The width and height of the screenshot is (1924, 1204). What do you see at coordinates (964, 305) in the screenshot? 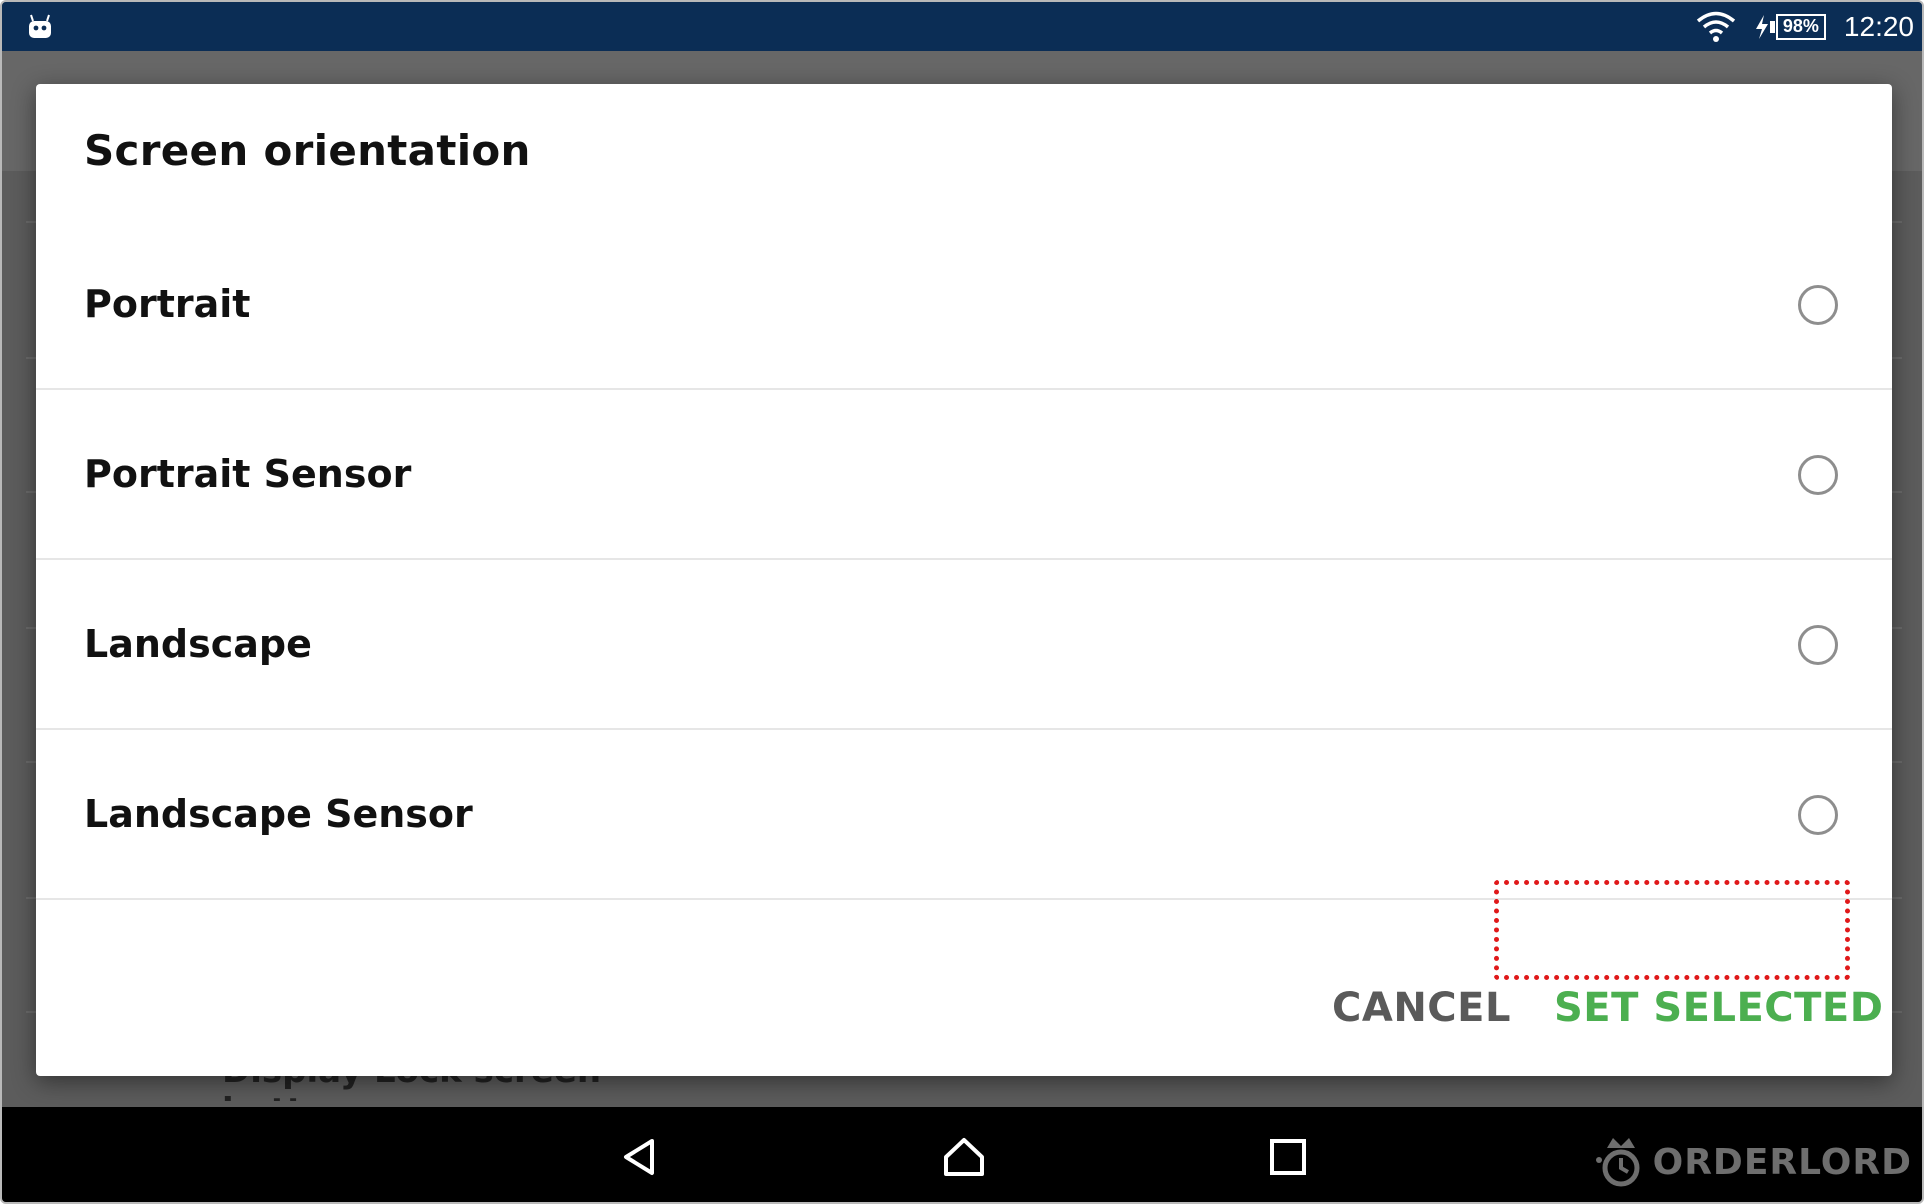
I see `option-portrait: Portrait` at bounding box center [964, 305].